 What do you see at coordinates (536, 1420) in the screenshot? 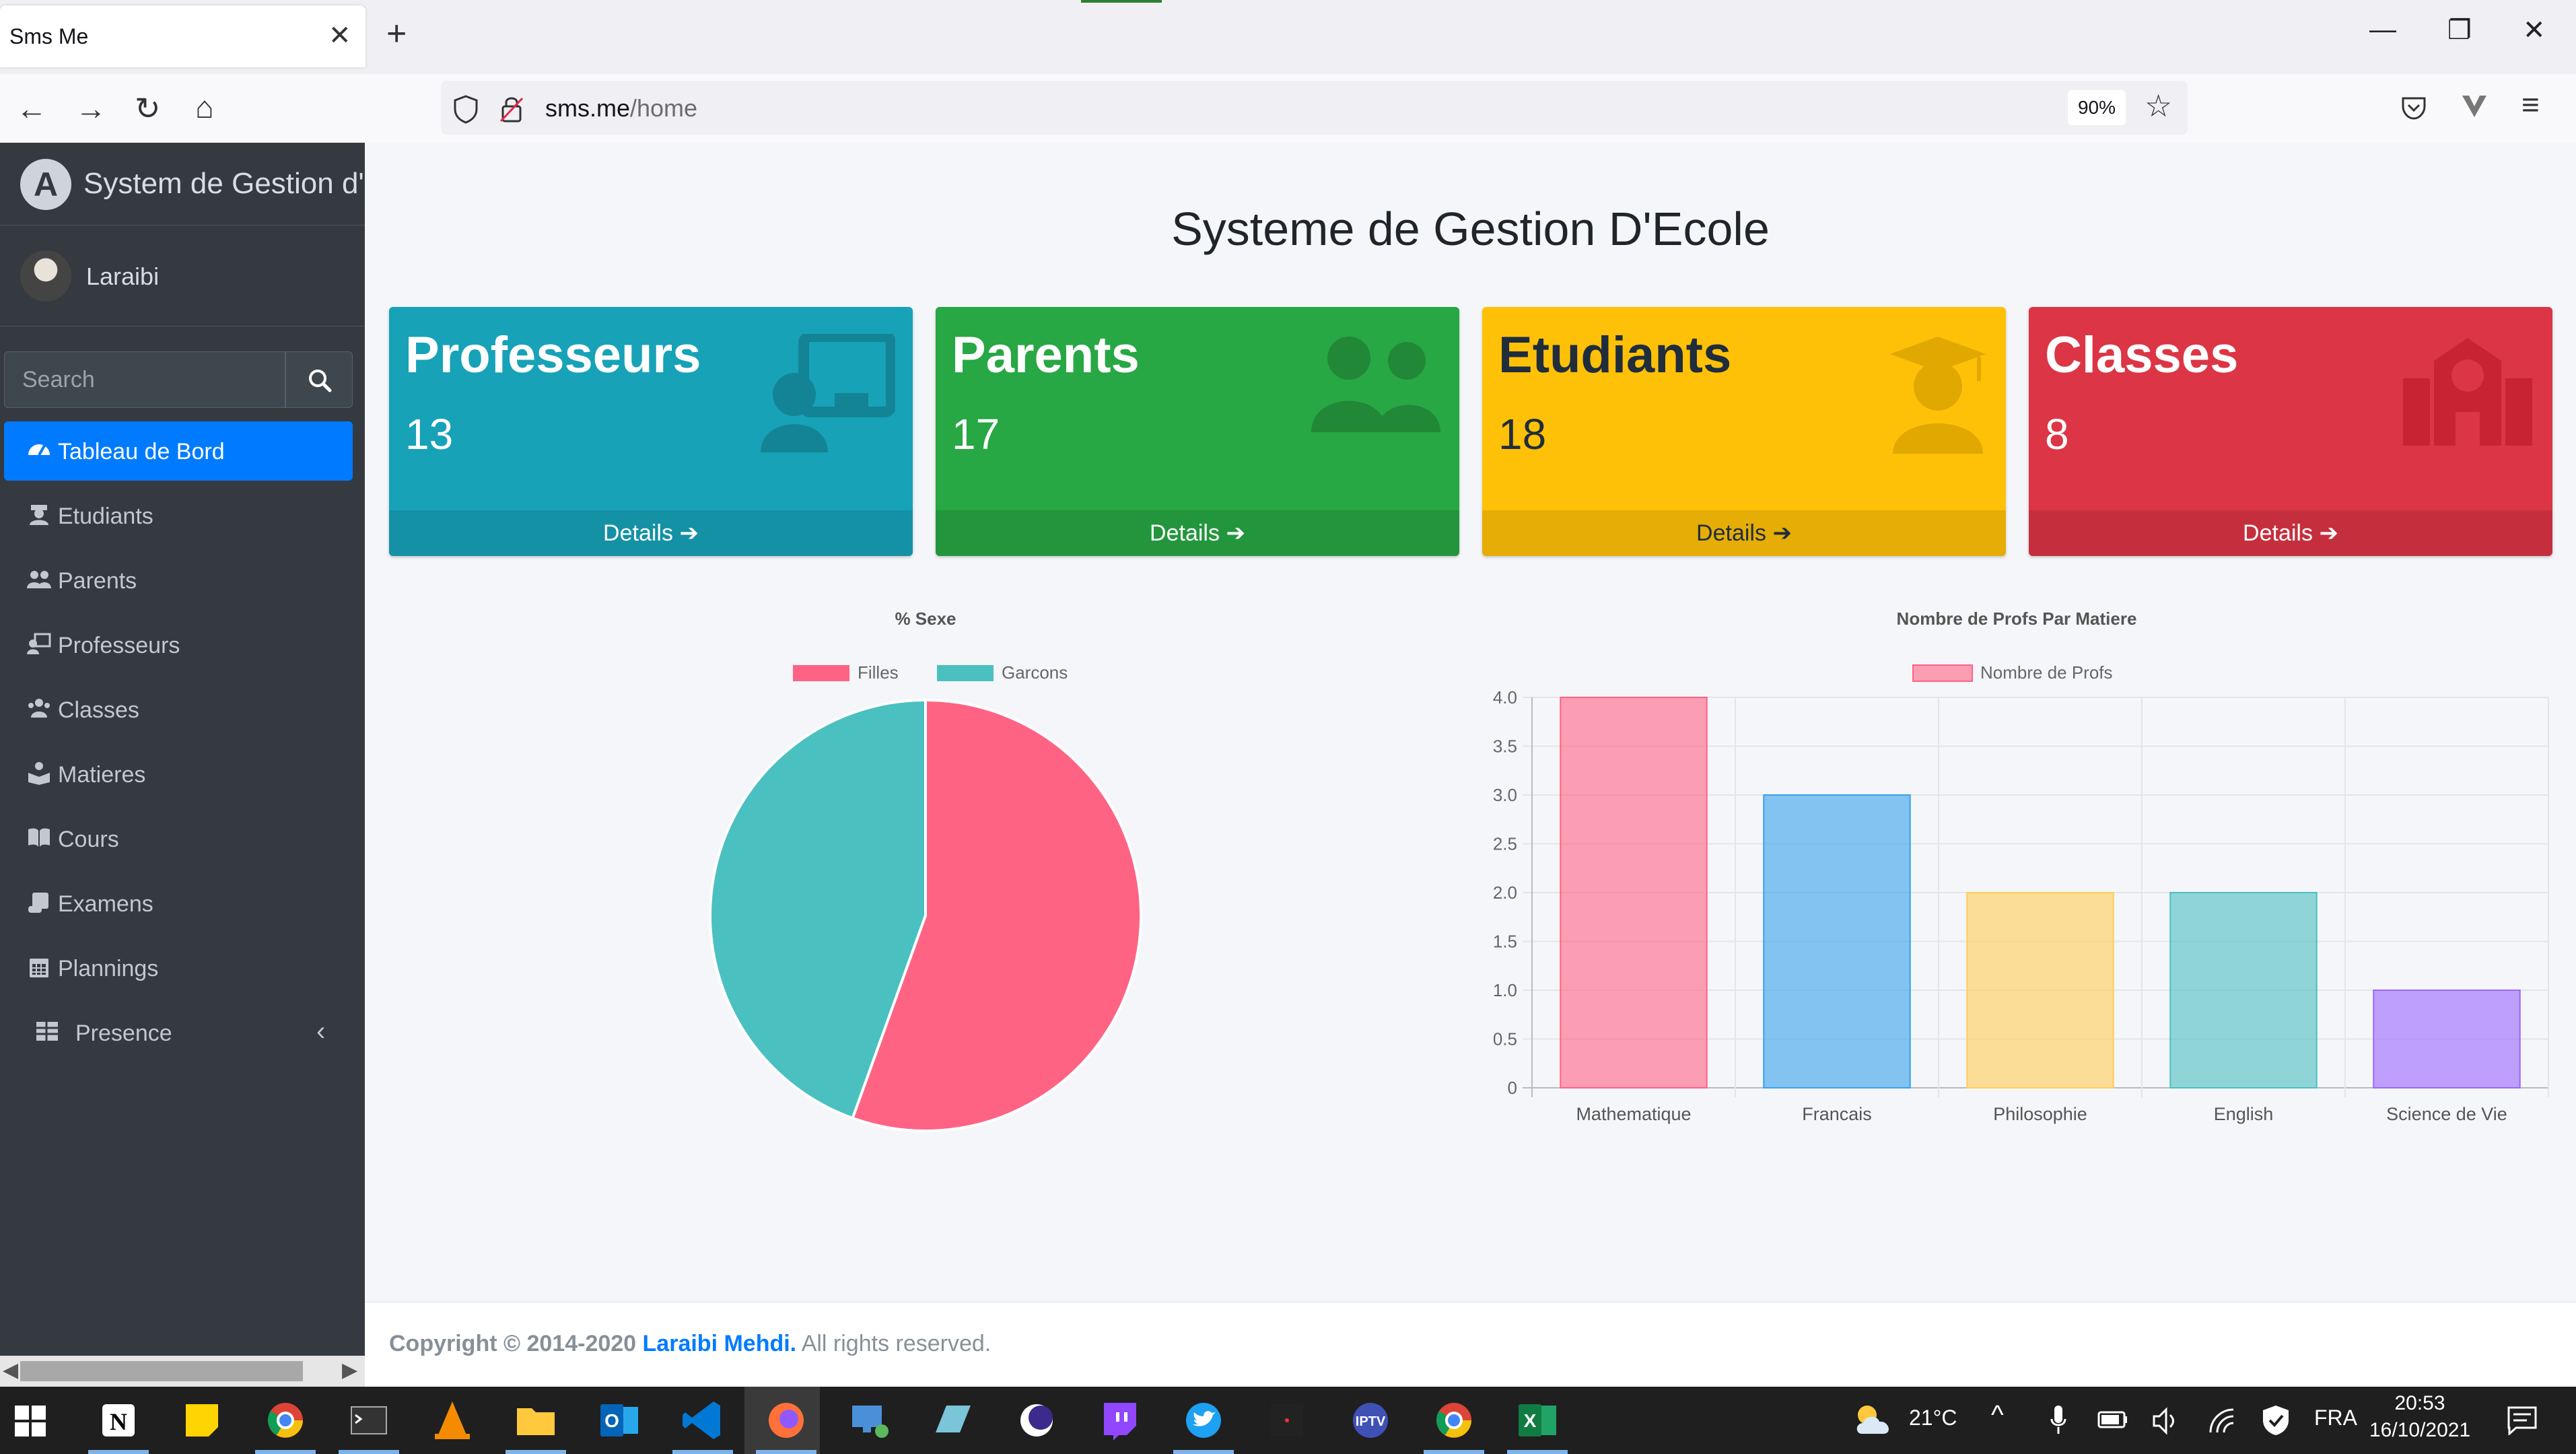
I see `file-explorer-icon` at bounding box center [536, 1420].